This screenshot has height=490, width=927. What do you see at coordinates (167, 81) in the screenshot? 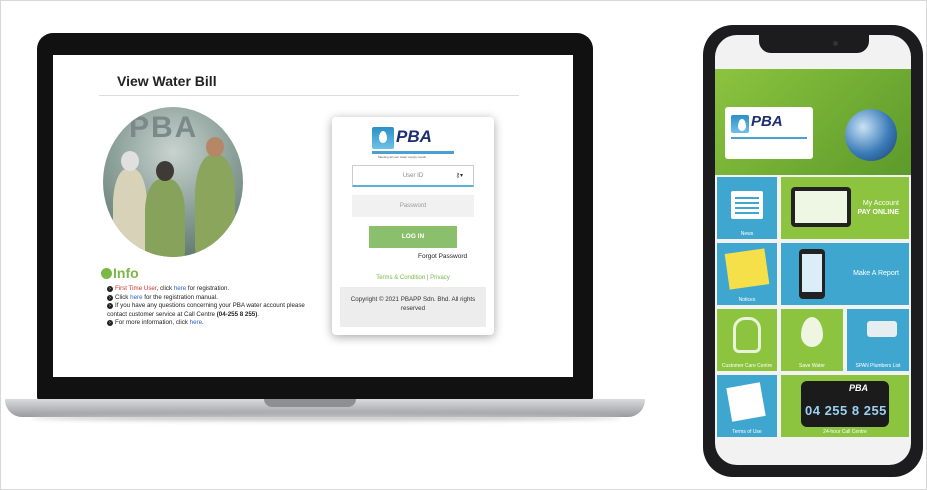
I see `page-title: View Water Bill` at bounding box center [167, 81].